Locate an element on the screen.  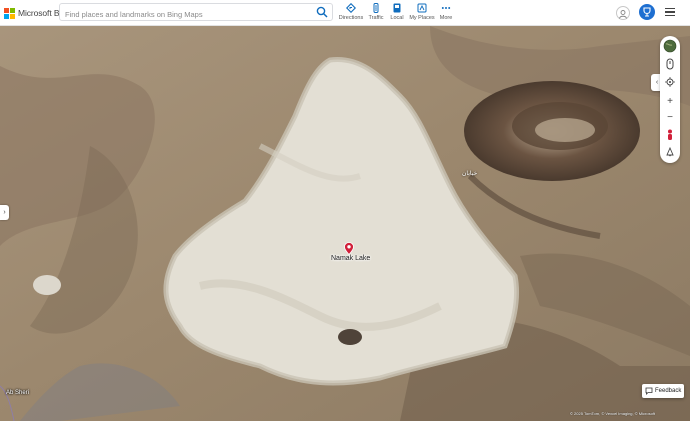
locate-icon is located at coordinates (670, 82).